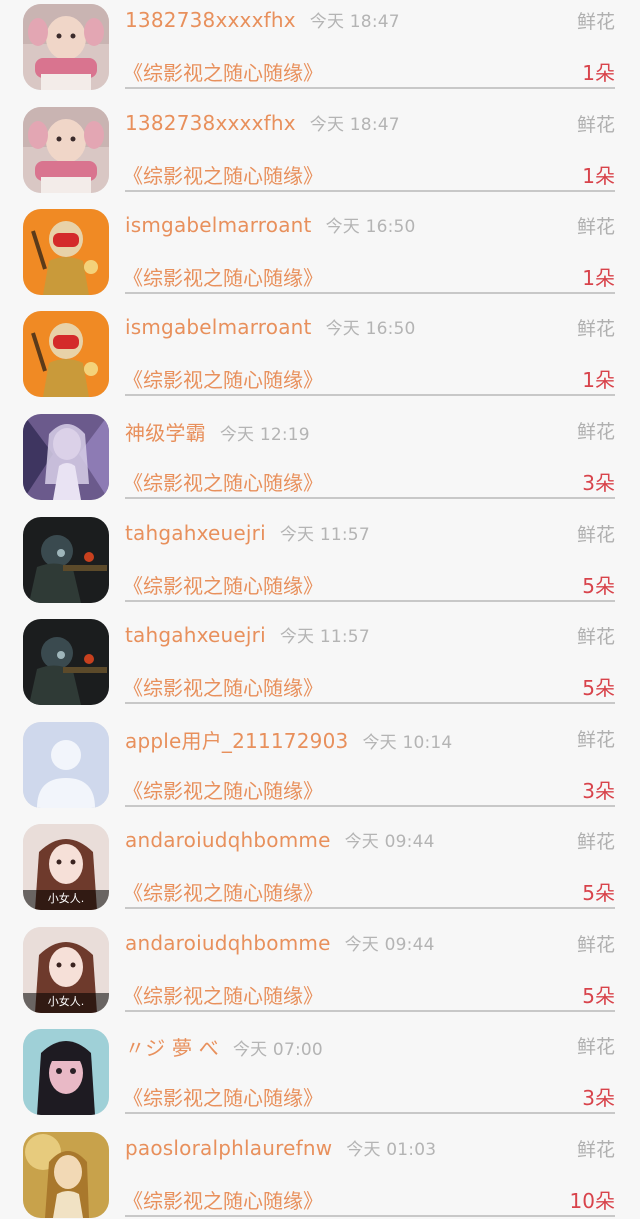 Image resolution: width=640 pixels, height=1219 pixels. I want to click on gift-count: 10朵, so click(592, 1201).